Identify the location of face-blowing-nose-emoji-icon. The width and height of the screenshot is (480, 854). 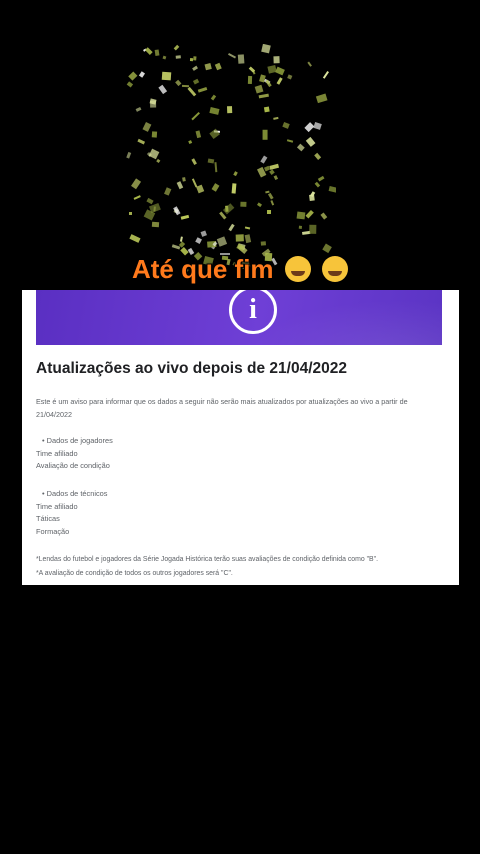
(297, 269).